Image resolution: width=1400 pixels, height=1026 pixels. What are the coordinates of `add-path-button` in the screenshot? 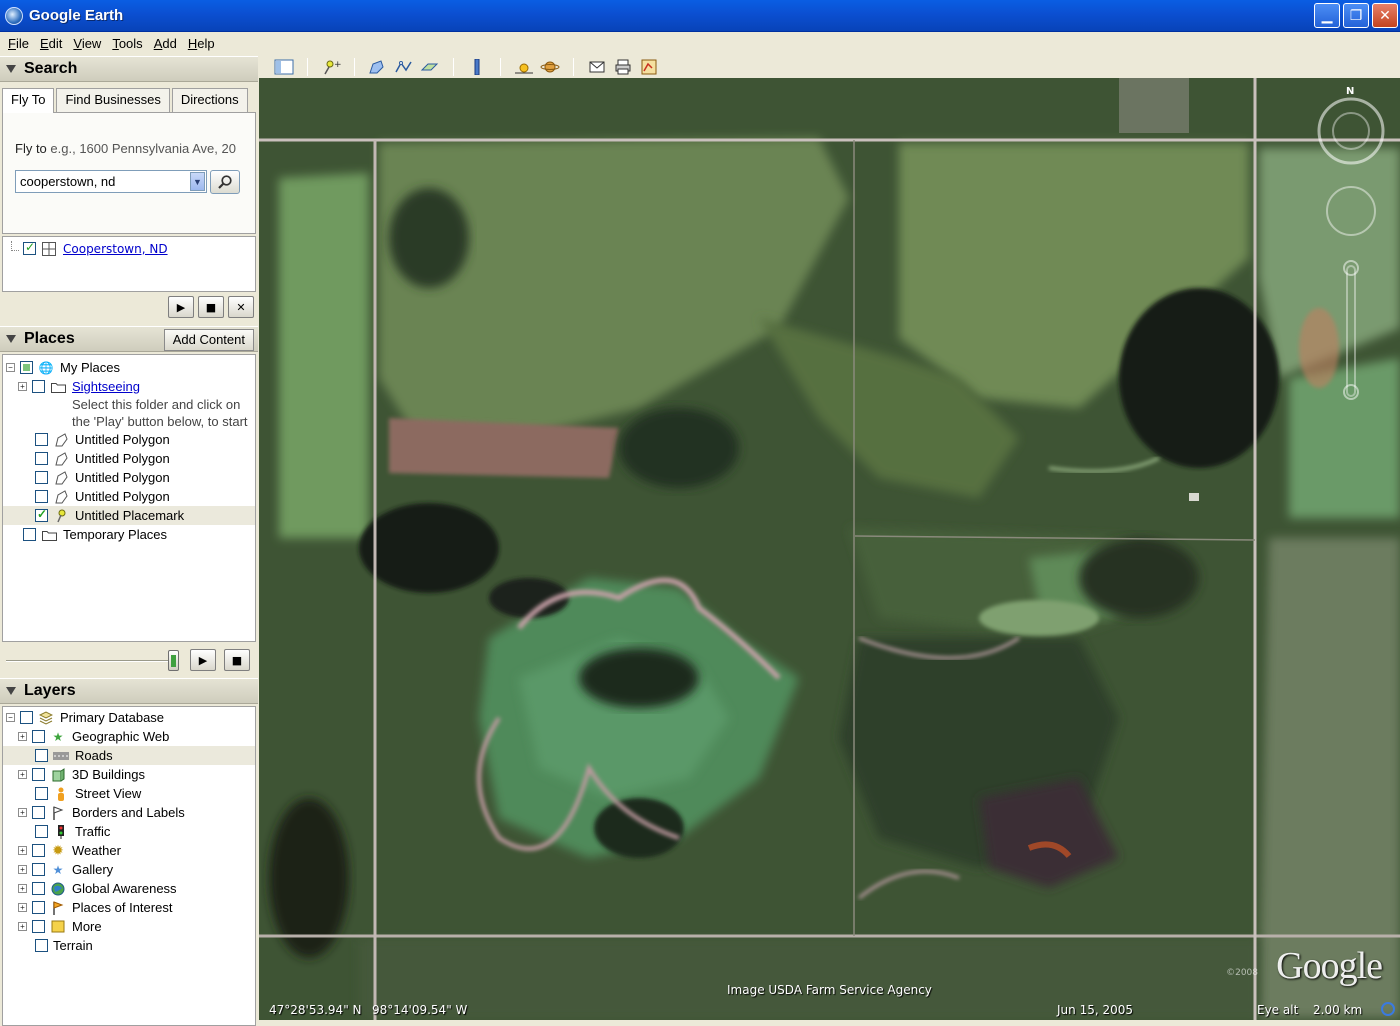 It's located at (404, 67).